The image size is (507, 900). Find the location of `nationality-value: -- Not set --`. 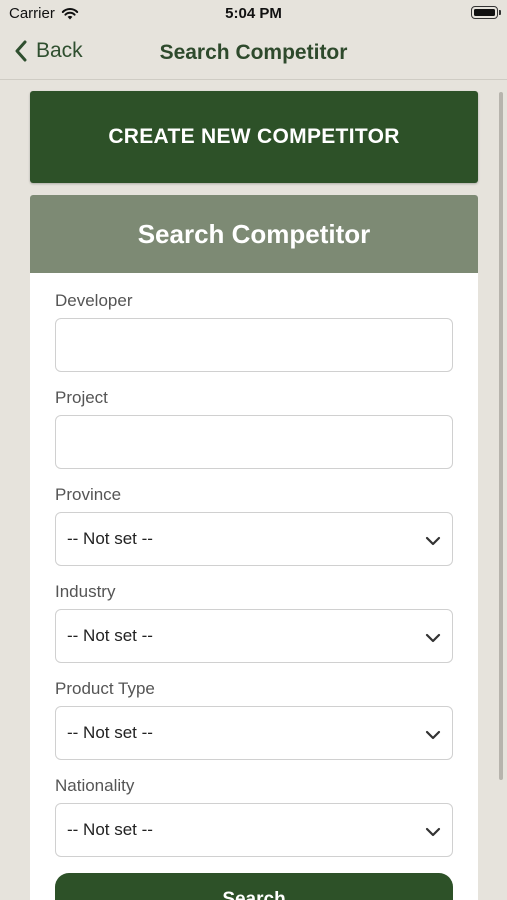

nationality-value: -- Not set -- is located at coordinates (110, 829).